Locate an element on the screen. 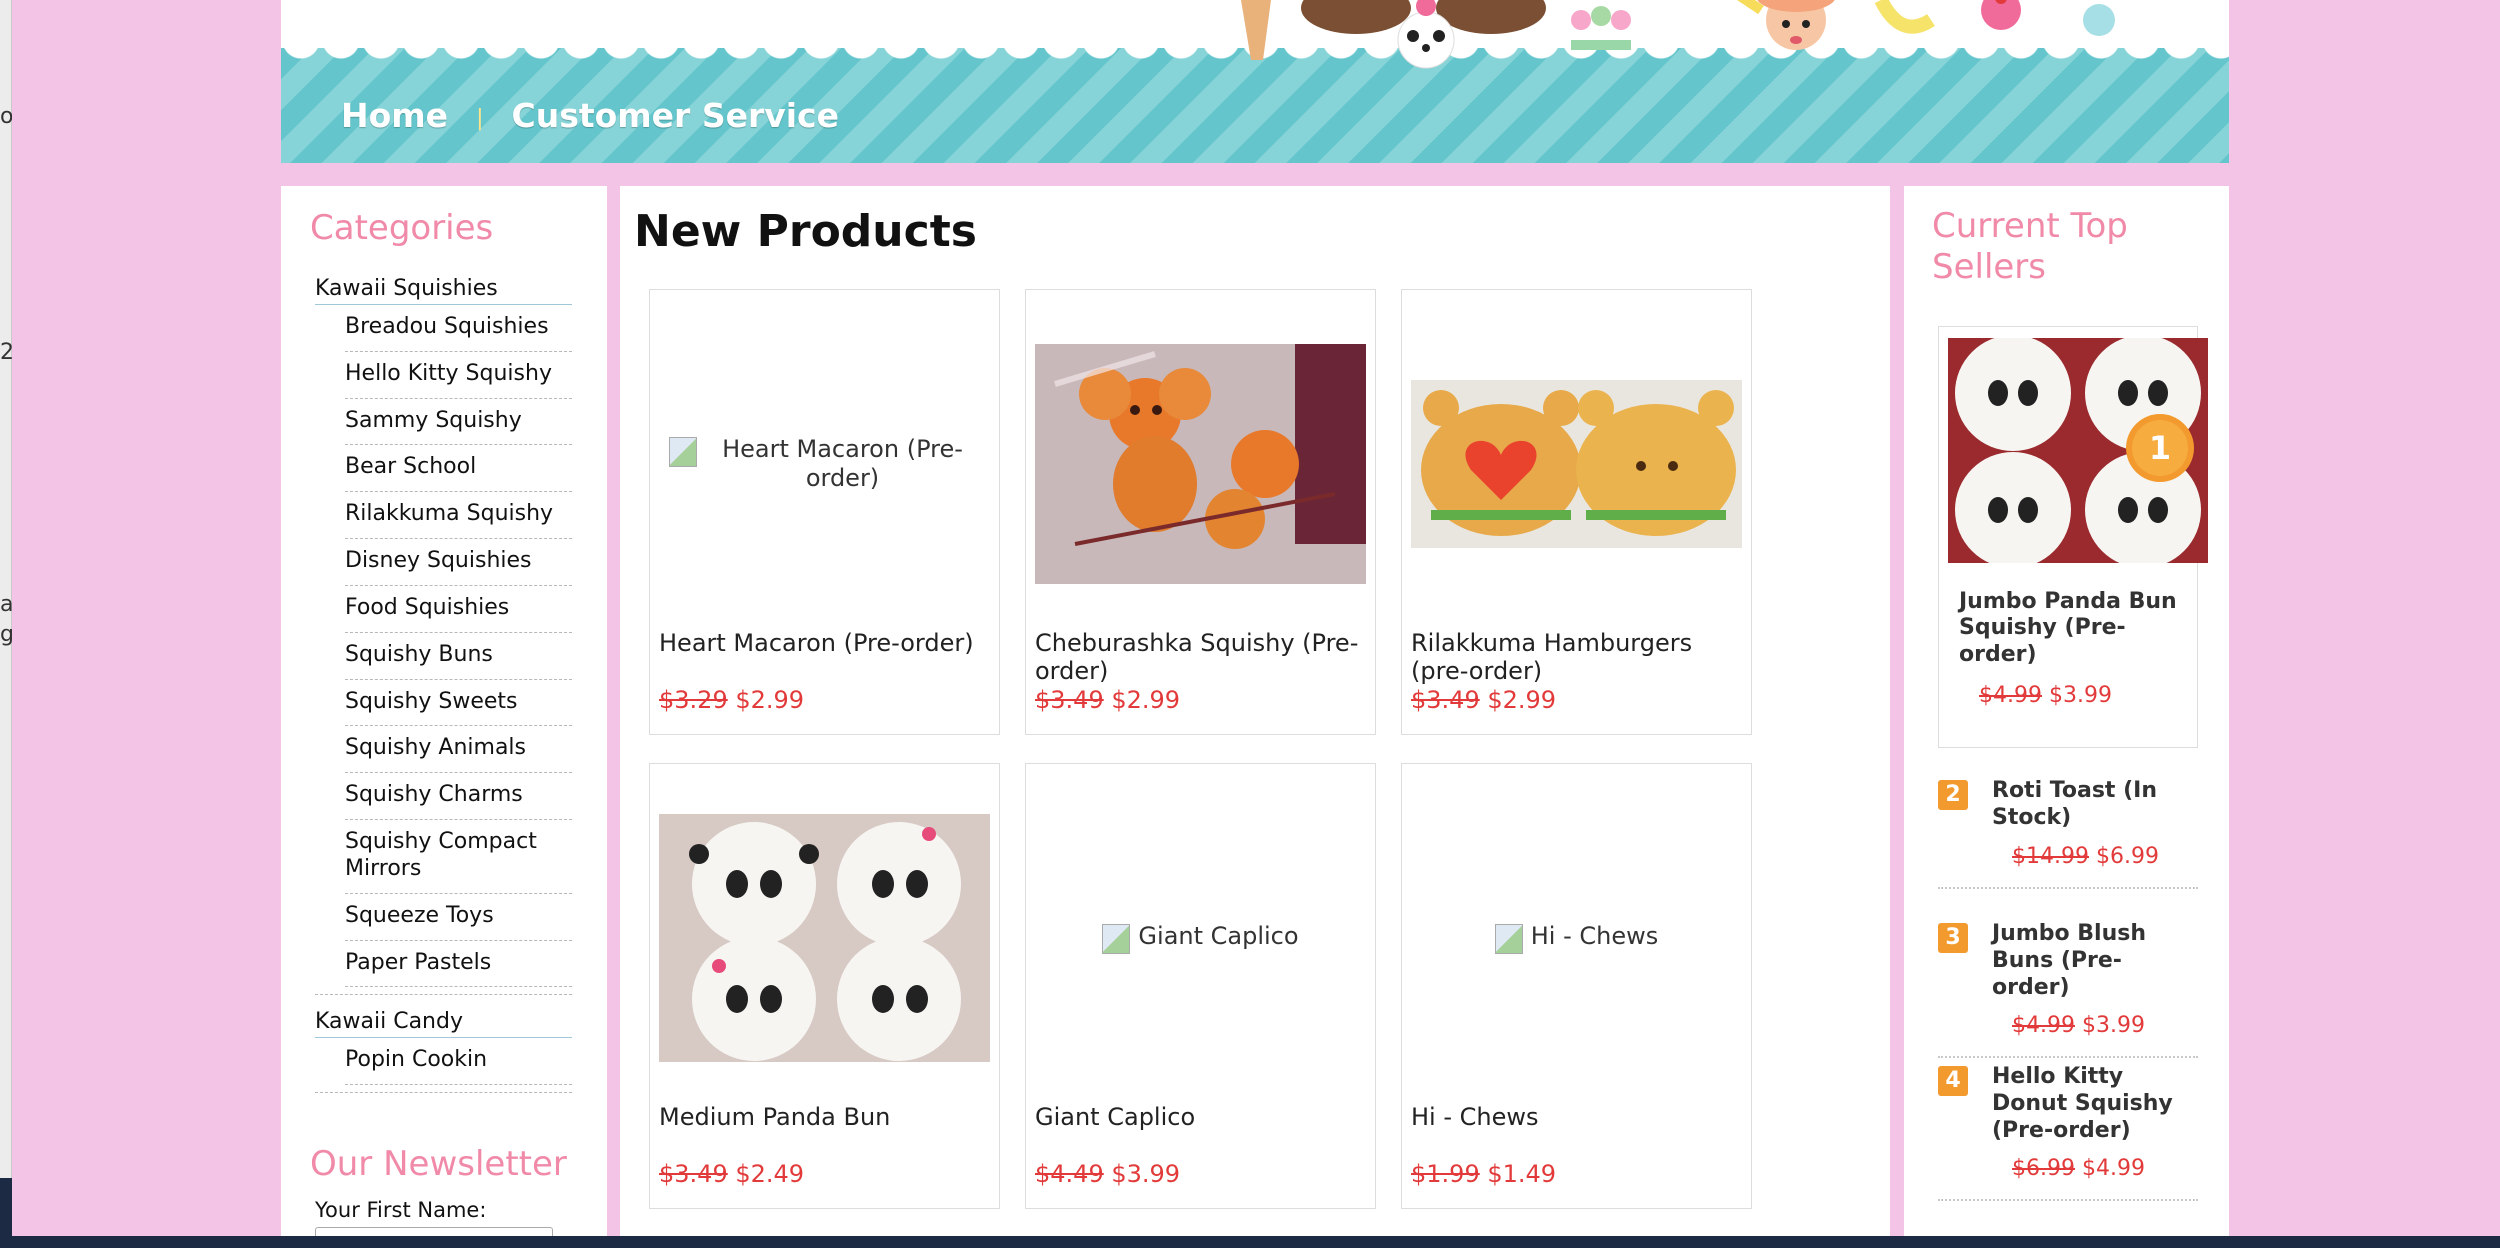  pink-cupcake-icon is located at coordinates (2001, 15).